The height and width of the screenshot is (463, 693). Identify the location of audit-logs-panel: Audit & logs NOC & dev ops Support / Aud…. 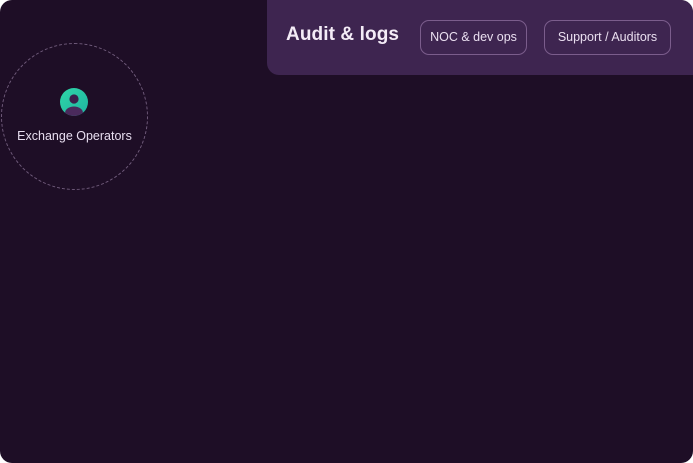
(480, 37).